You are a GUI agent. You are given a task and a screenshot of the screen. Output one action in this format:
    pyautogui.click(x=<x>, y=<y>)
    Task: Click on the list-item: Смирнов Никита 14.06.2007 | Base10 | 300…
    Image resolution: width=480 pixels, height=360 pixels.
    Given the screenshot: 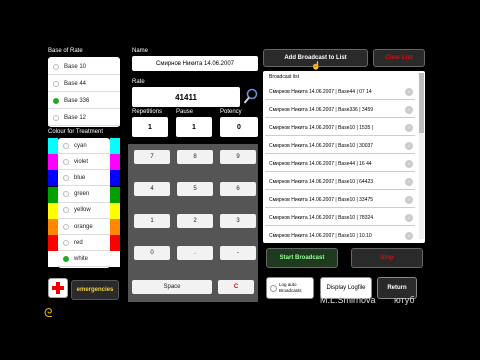 What is the action you would take?
    pyautogui.click(x=340, y=146)
    